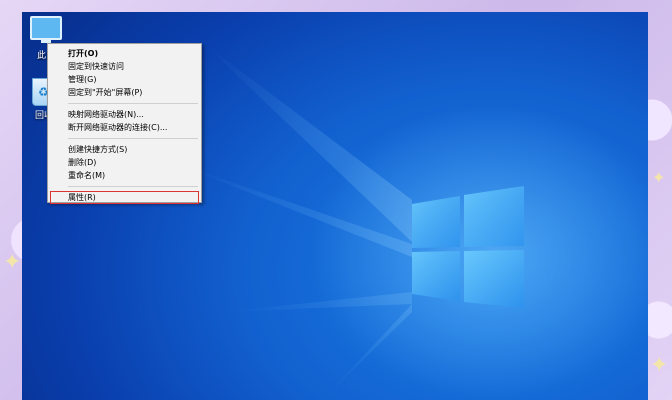 The height and width of the screenshot is (400, 672). Describe the element at coordinates (124, 53) in the screenshot. I see `menu-item-open: 打开(O)` at that location.